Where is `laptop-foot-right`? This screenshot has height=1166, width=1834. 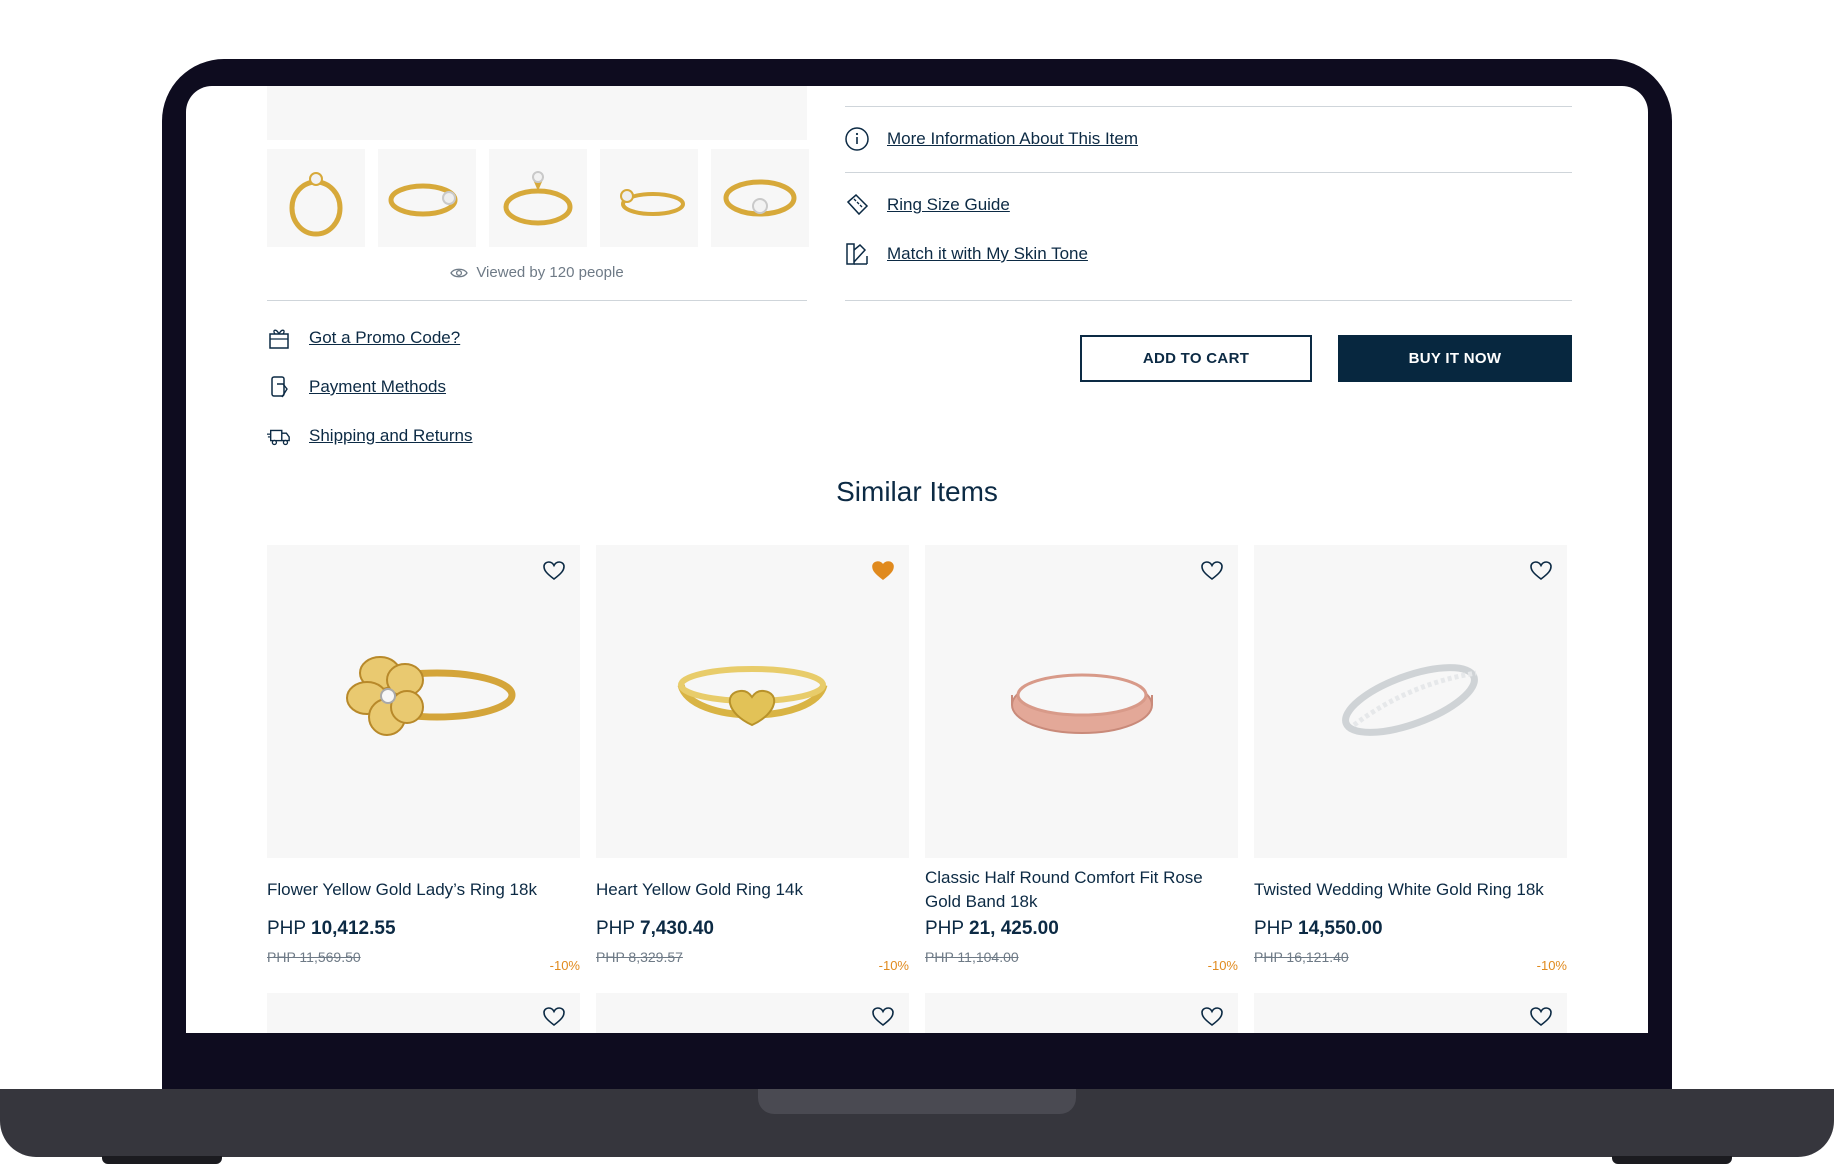
laptop-foot-right is located at coordinates (1672, 1160).